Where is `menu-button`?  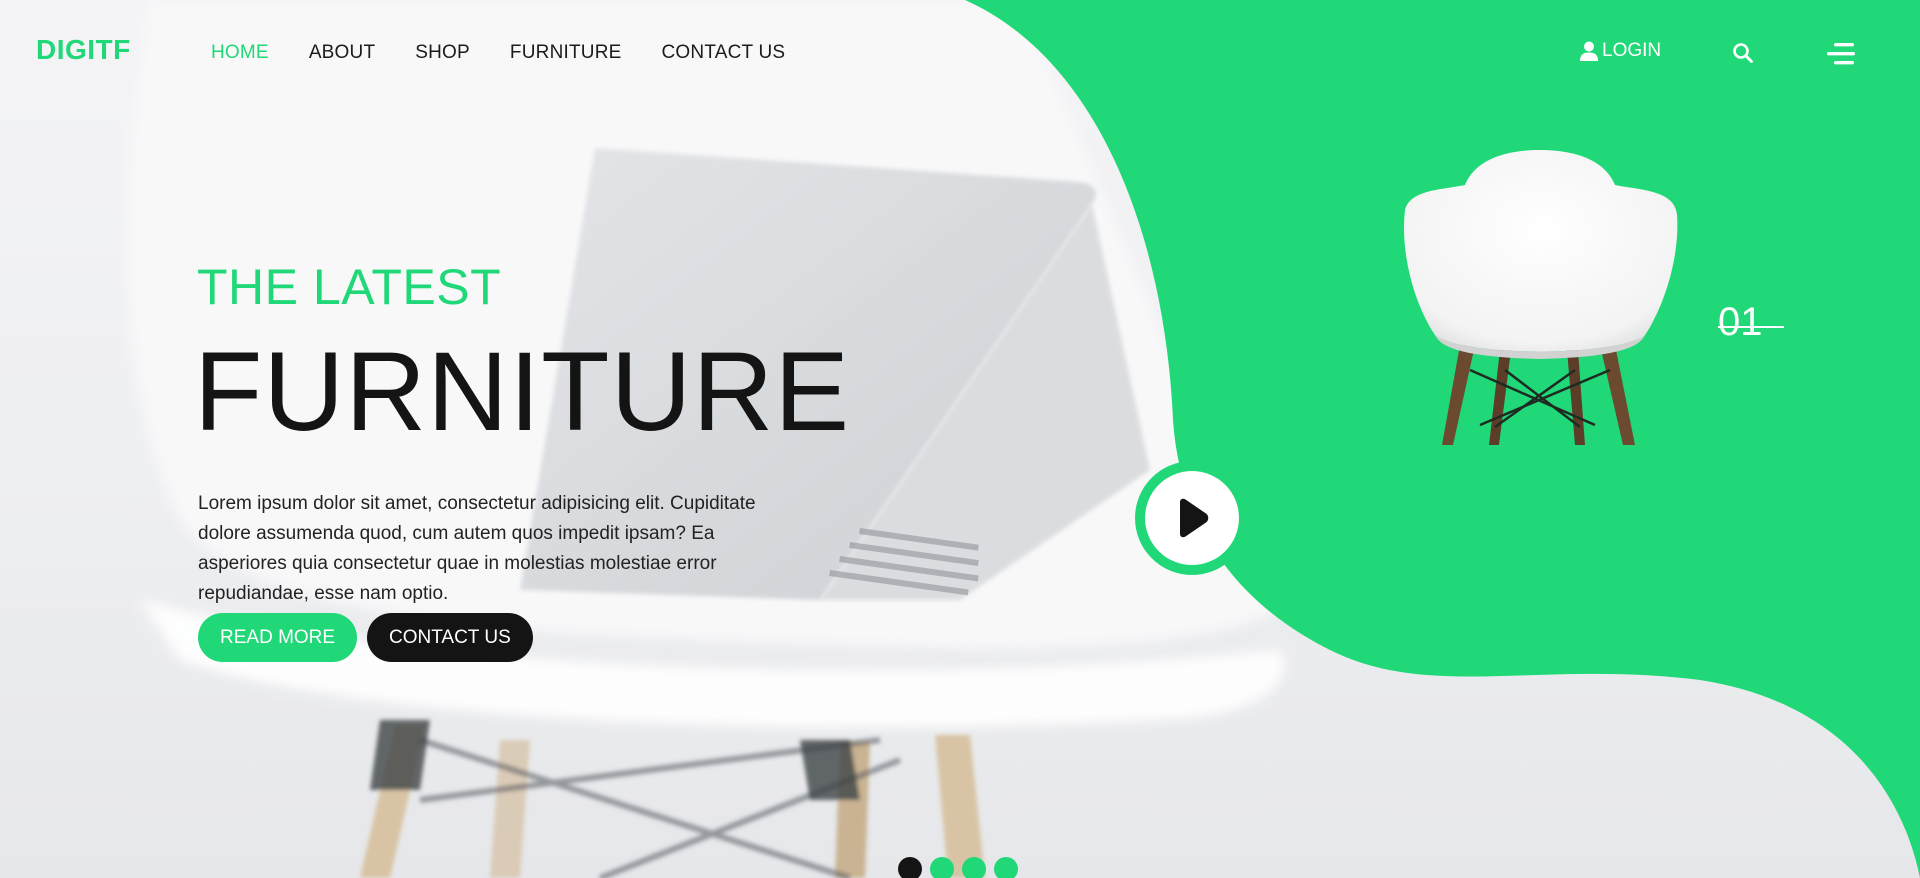 menu-button is located at coordinates (1841, 56).